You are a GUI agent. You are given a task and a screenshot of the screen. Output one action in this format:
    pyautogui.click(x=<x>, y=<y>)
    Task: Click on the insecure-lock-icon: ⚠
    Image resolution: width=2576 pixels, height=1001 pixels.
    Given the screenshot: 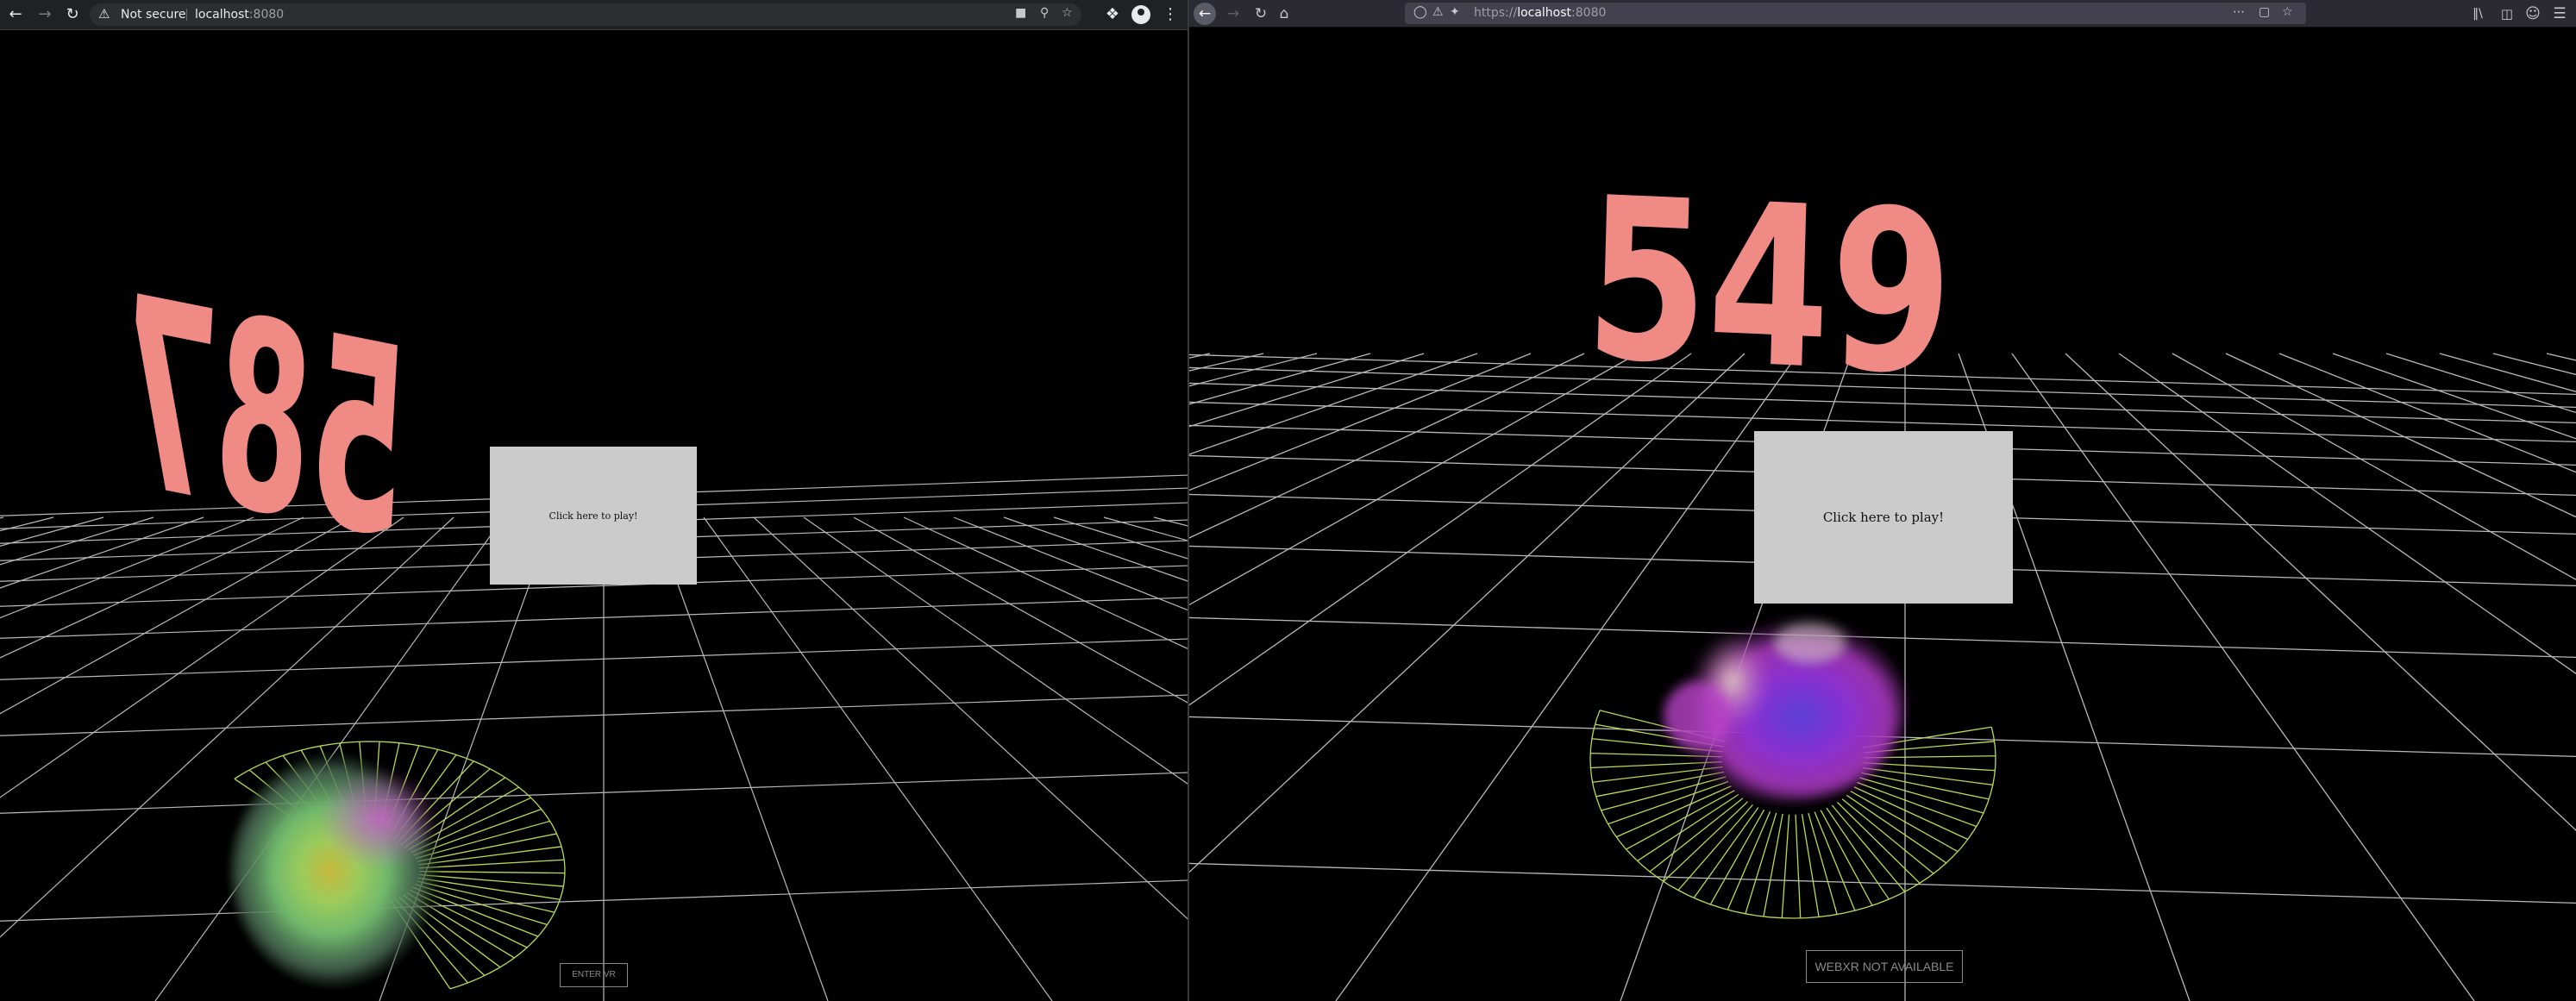 What is the action you would take?
    pyautogui.click(x=1438, y=12)
    